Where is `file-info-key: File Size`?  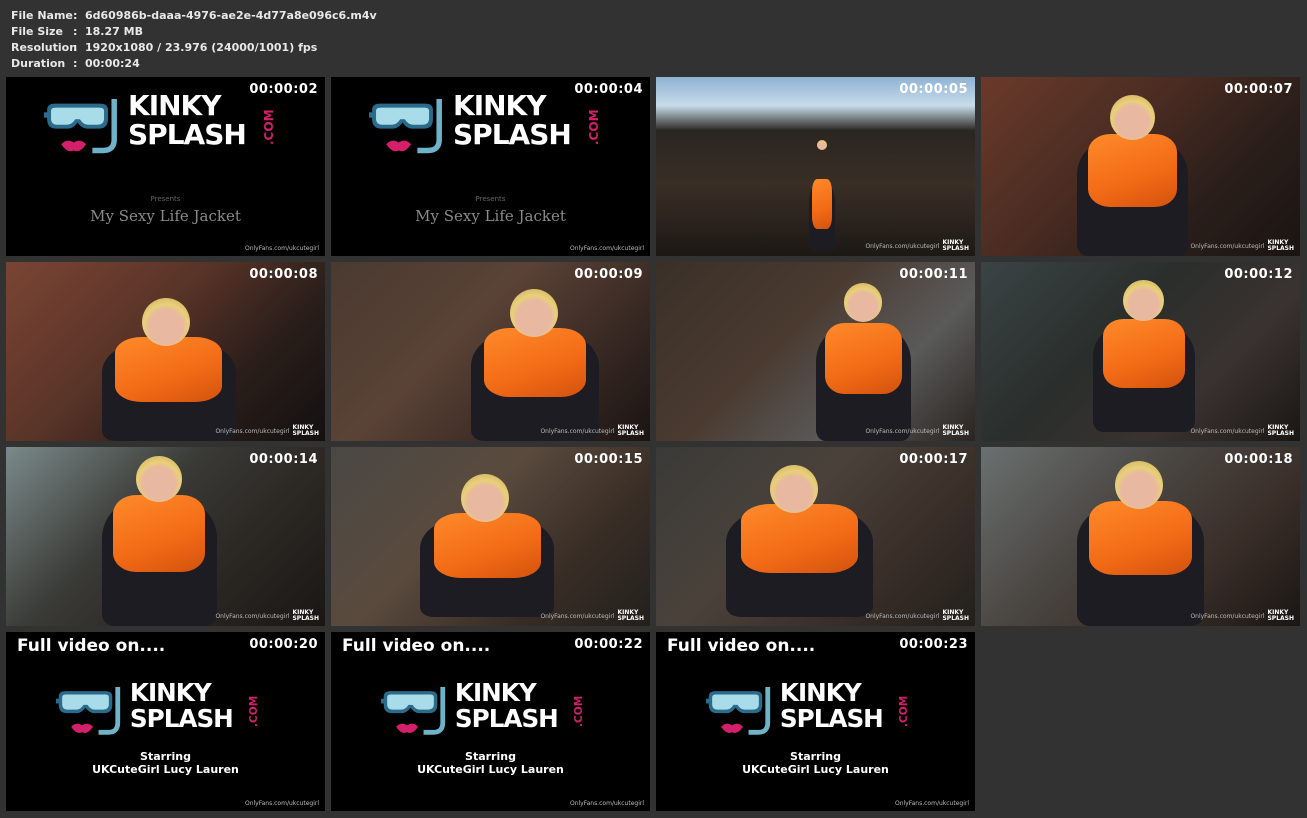 file-info-key: File Size is located at coordinates (37, 31).